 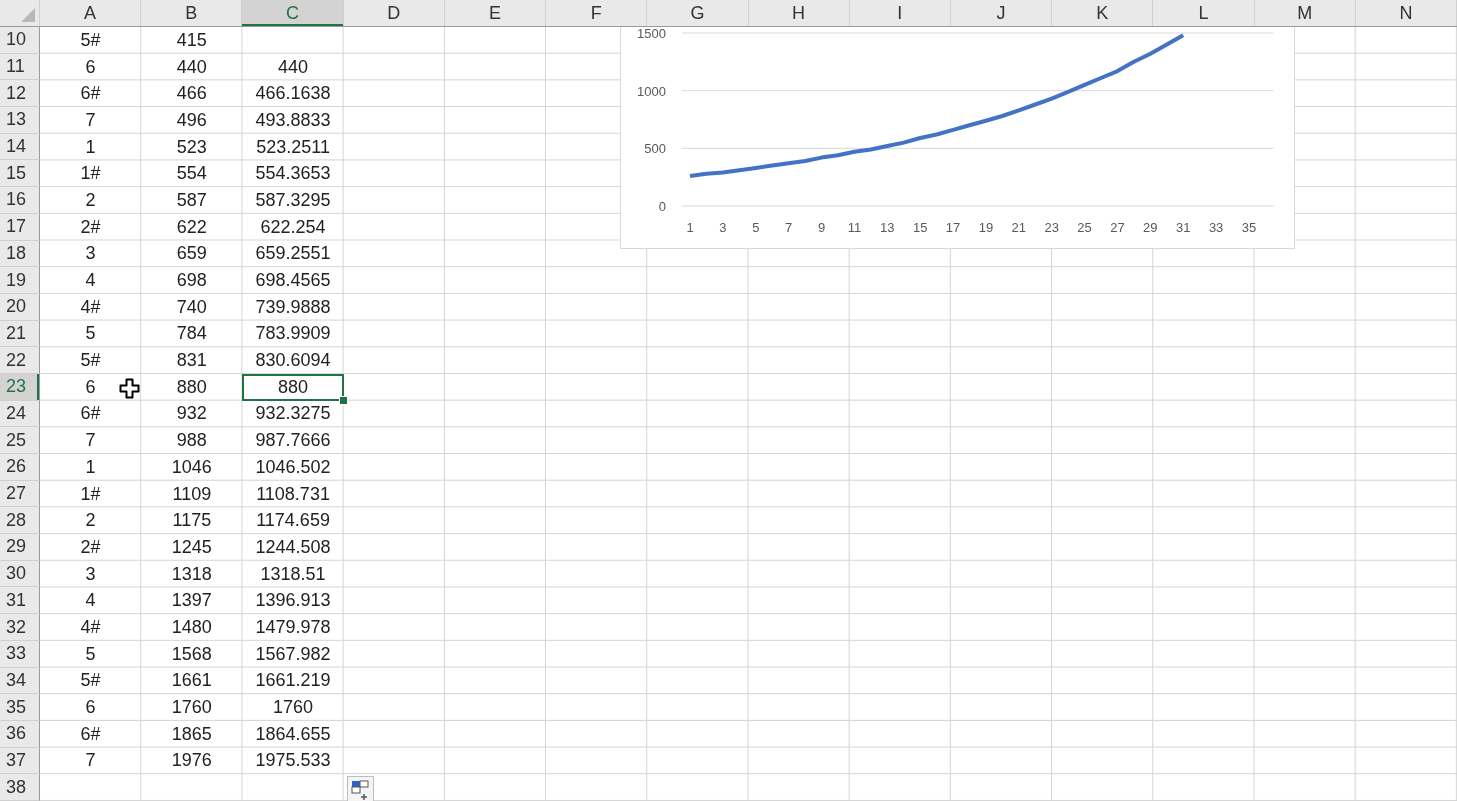 What do you see at coordinates (20, 227) in the screenshot?
I see `row-header: 17` at bounding box center [20, 227].